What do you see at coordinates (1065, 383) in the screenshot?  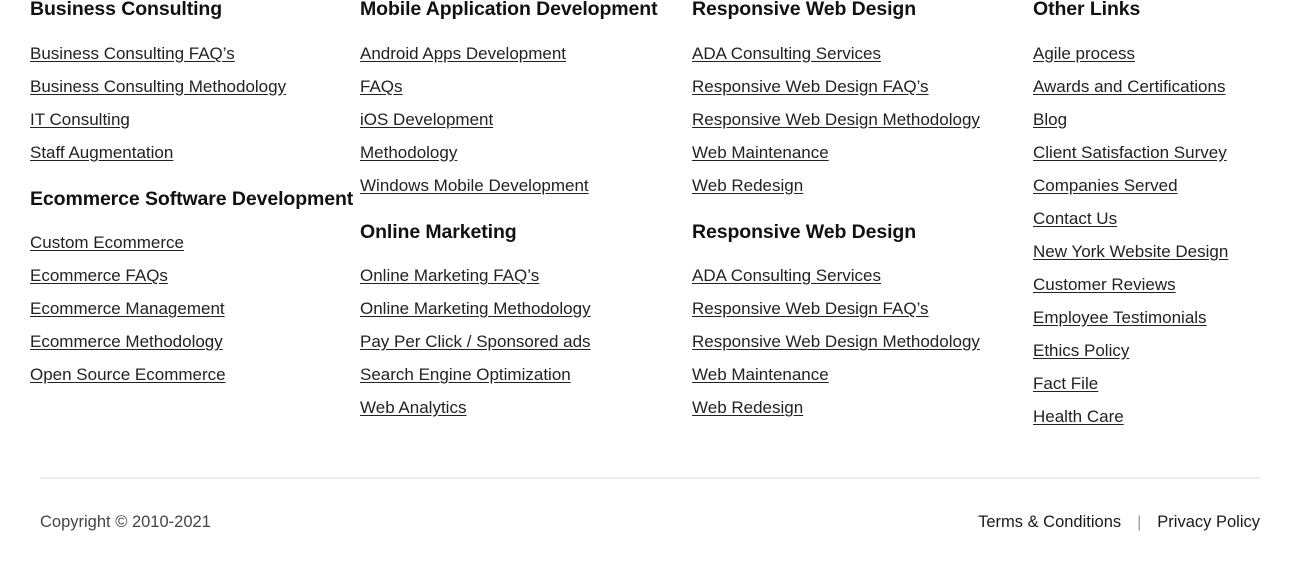 I see `footer-link-fact-file: Fact File` at bounding box center [1065, 383].